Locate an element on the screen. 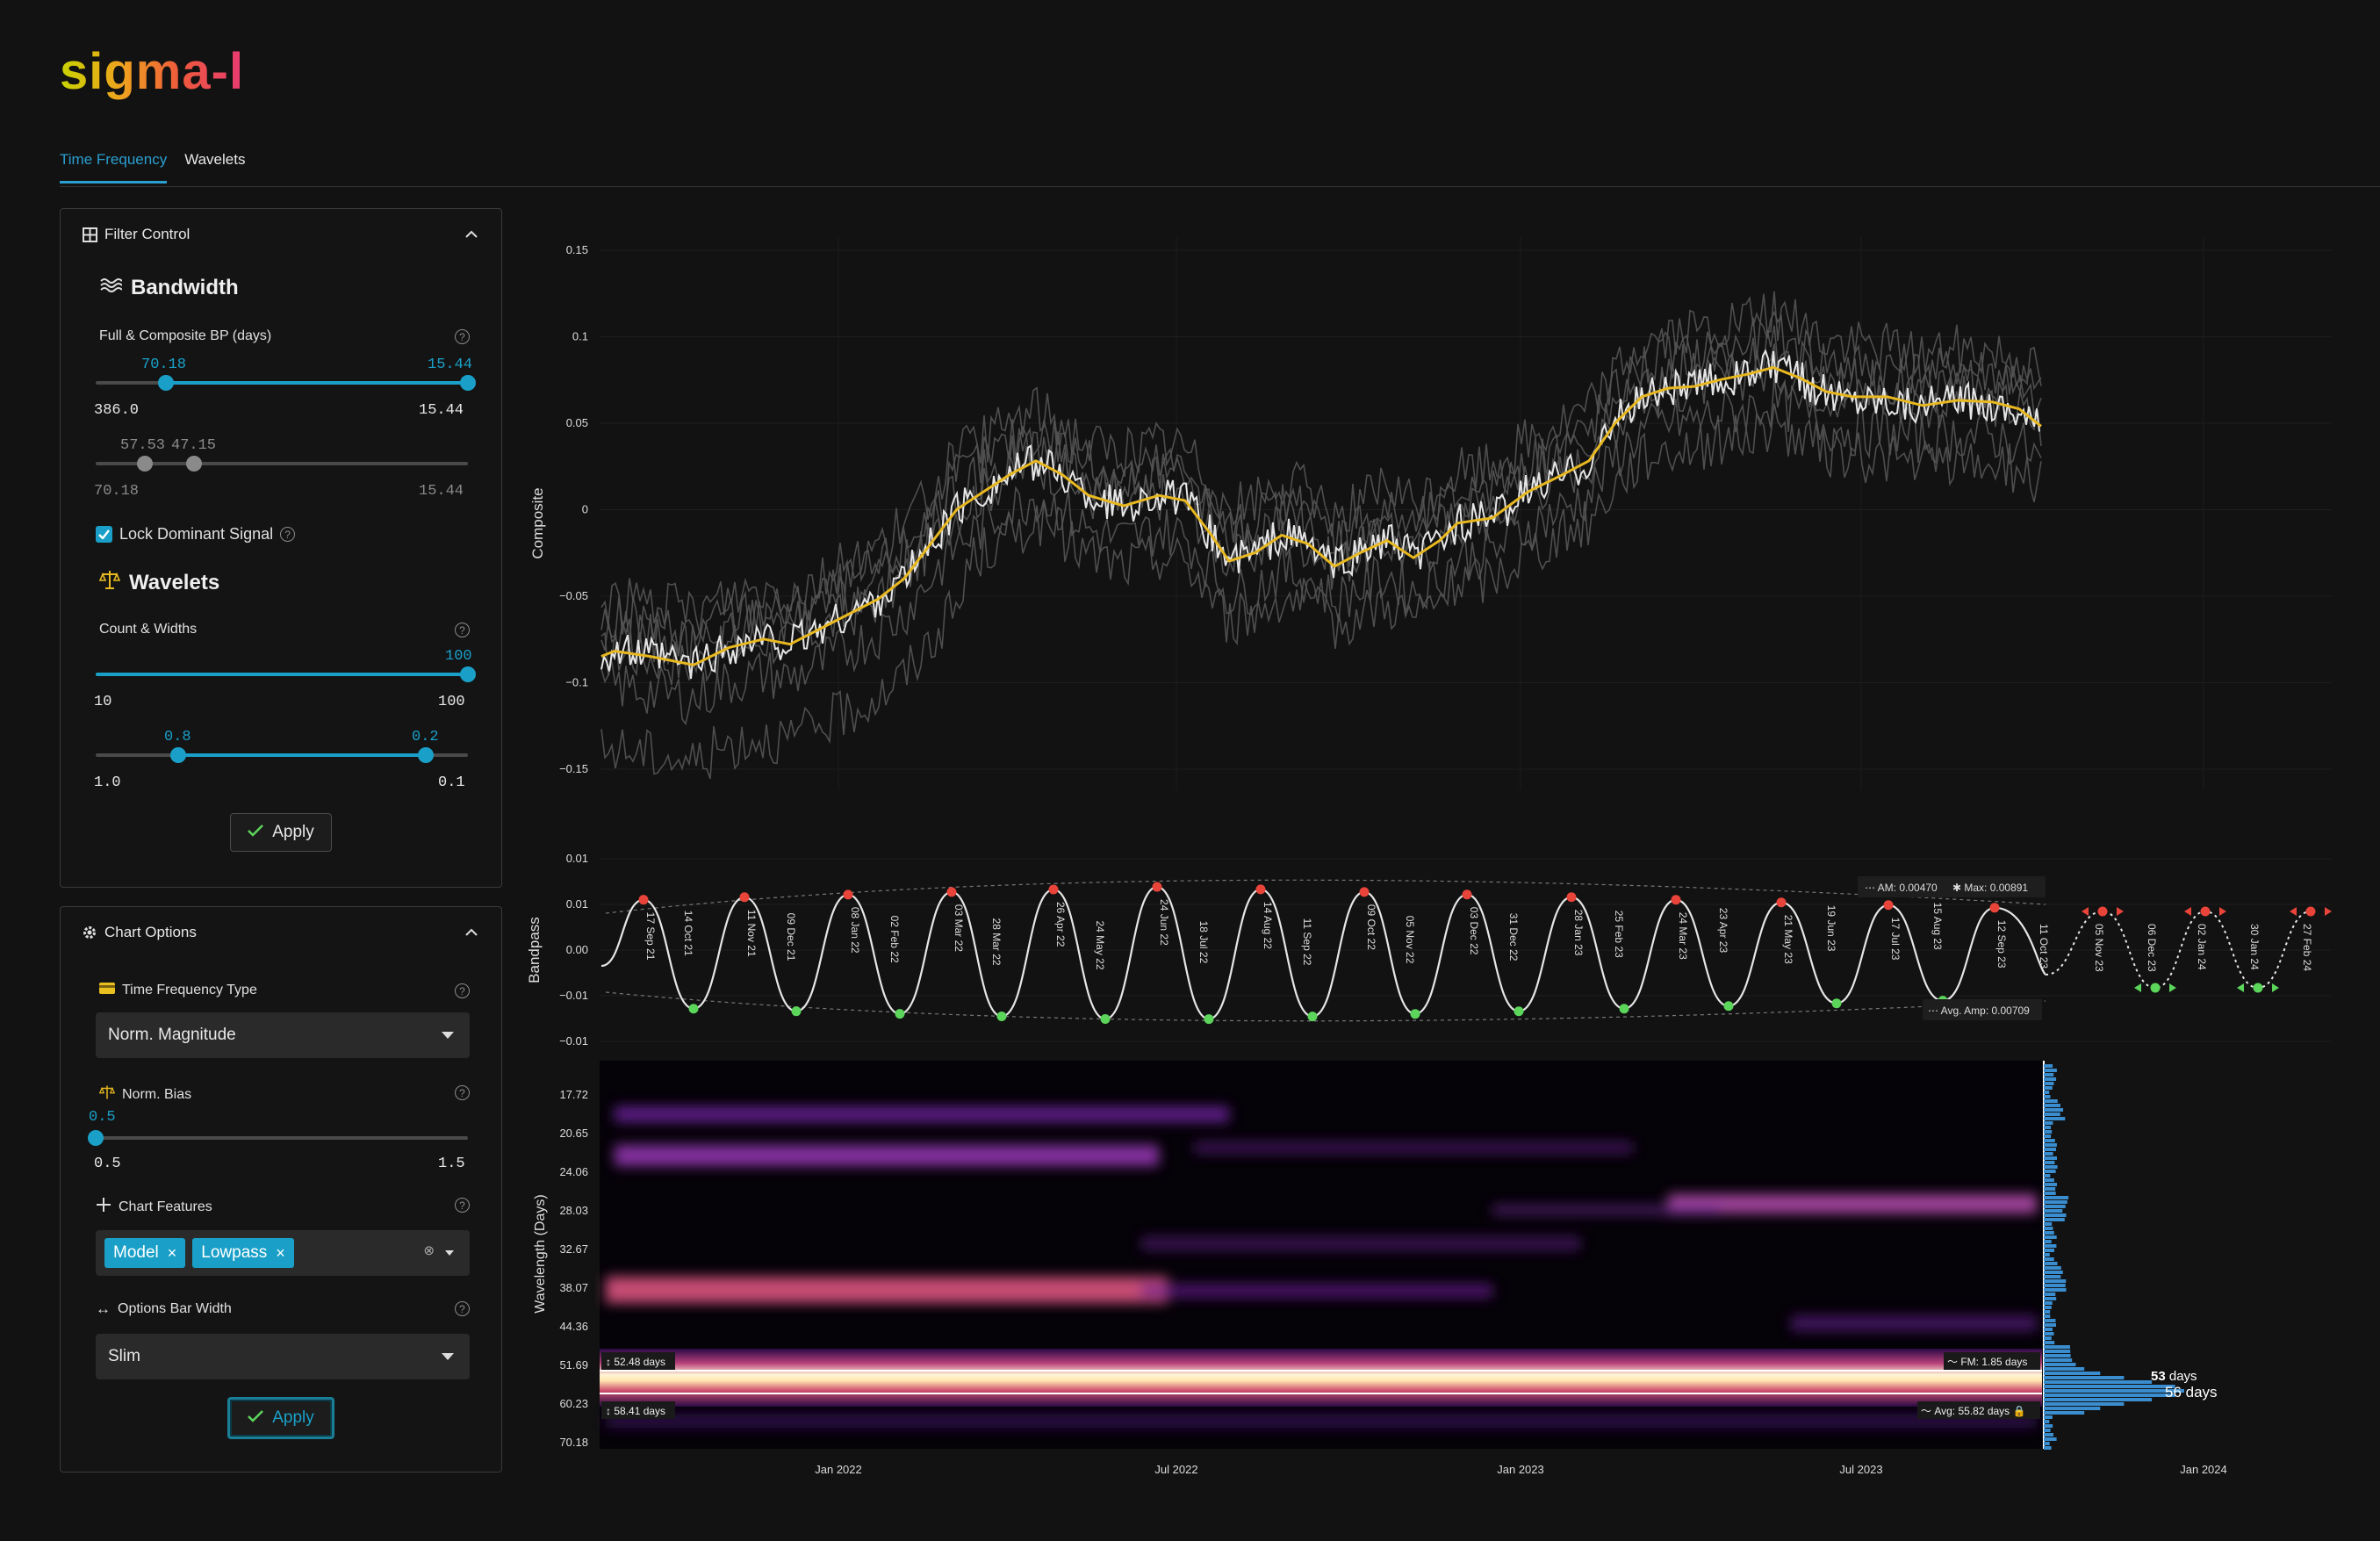 Image resolution: width=2380 pixels, height=1541 pixels. am-label: ⋯ AM: 0.00470 is located at coordinates (1901, 888).